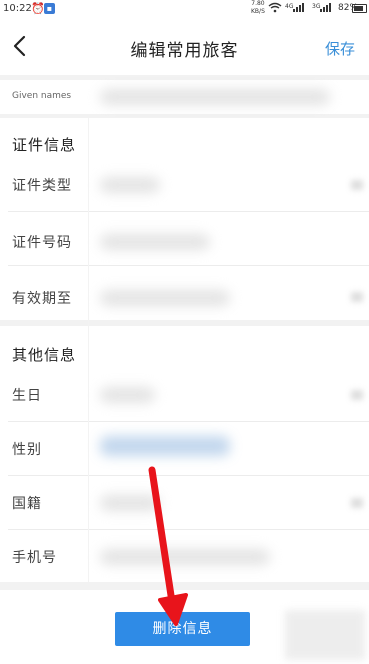 The image size is (369, 664). I want to click on id-type-label: 证件类型, so click(42, 186).